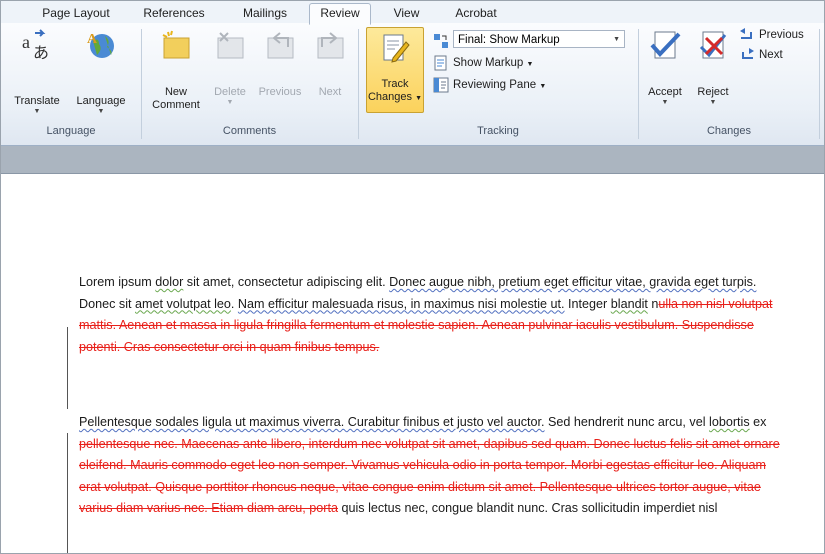 This screenshot has width=825, height=554. I want to click on comments-group-label: Comments, so click(249, 131).